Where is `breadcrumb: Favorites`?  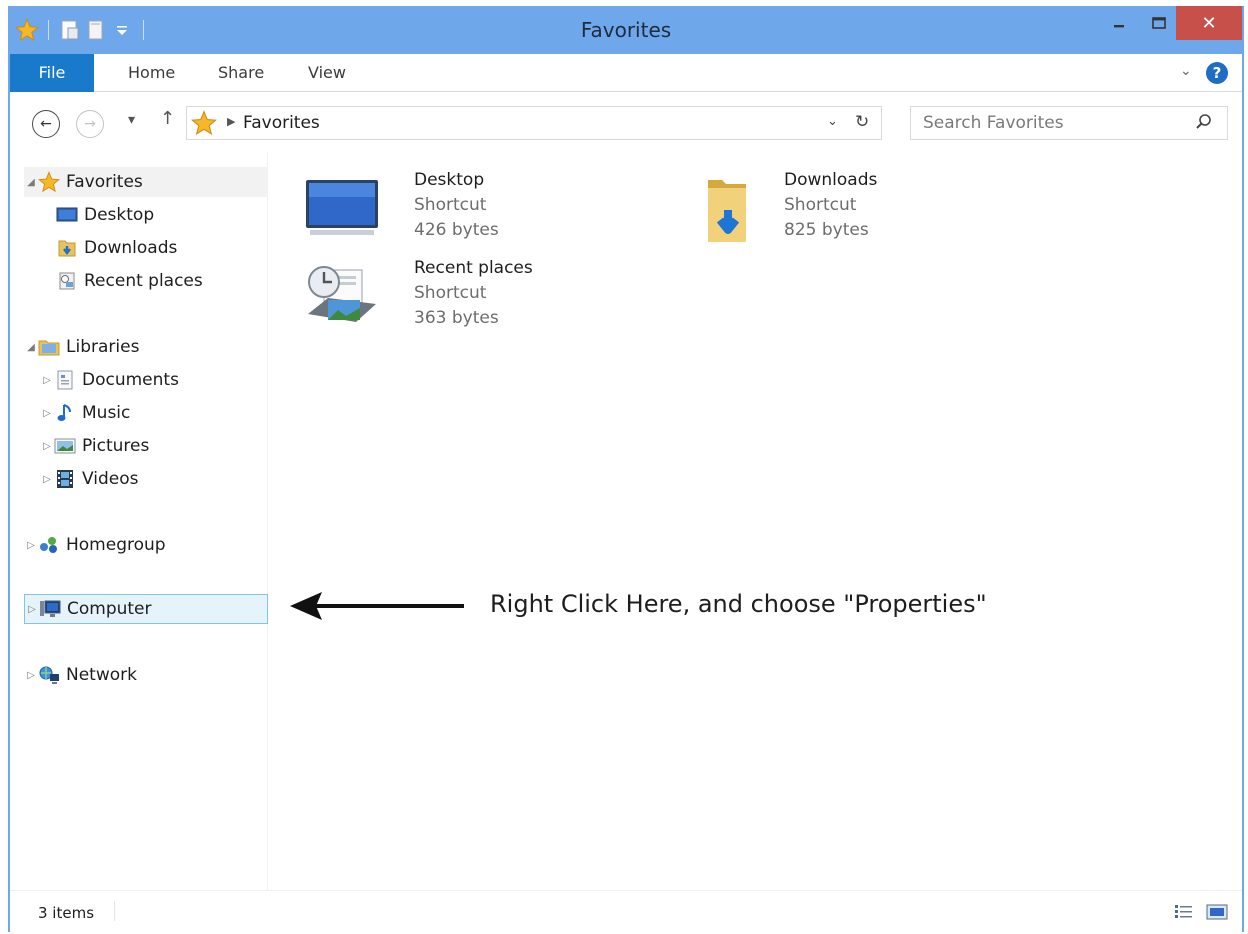
breadcrumb: Favorites is located at coordinates (281, 123).